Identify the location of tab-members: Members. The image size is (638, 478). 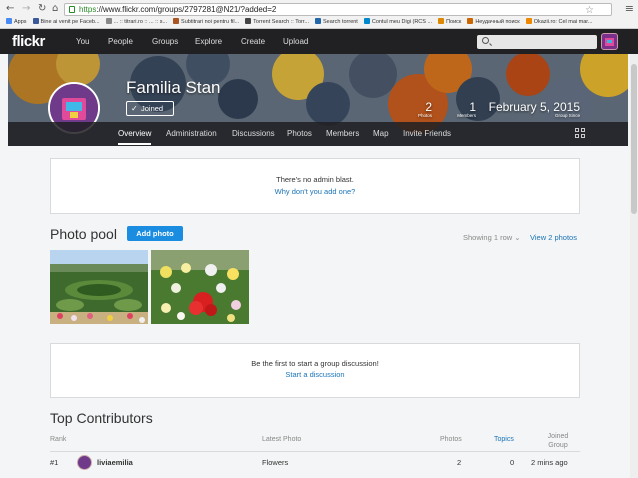
(342, 133).